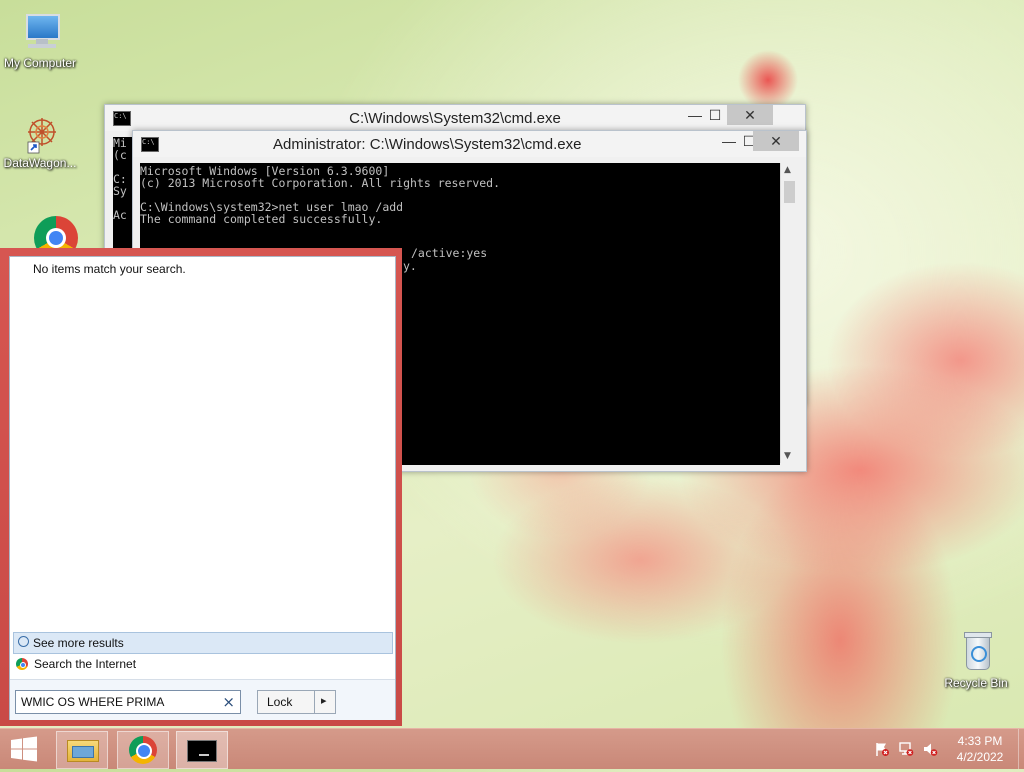  I want to click on desktop-icon-label: Recycle Bin, so click(976, 683).